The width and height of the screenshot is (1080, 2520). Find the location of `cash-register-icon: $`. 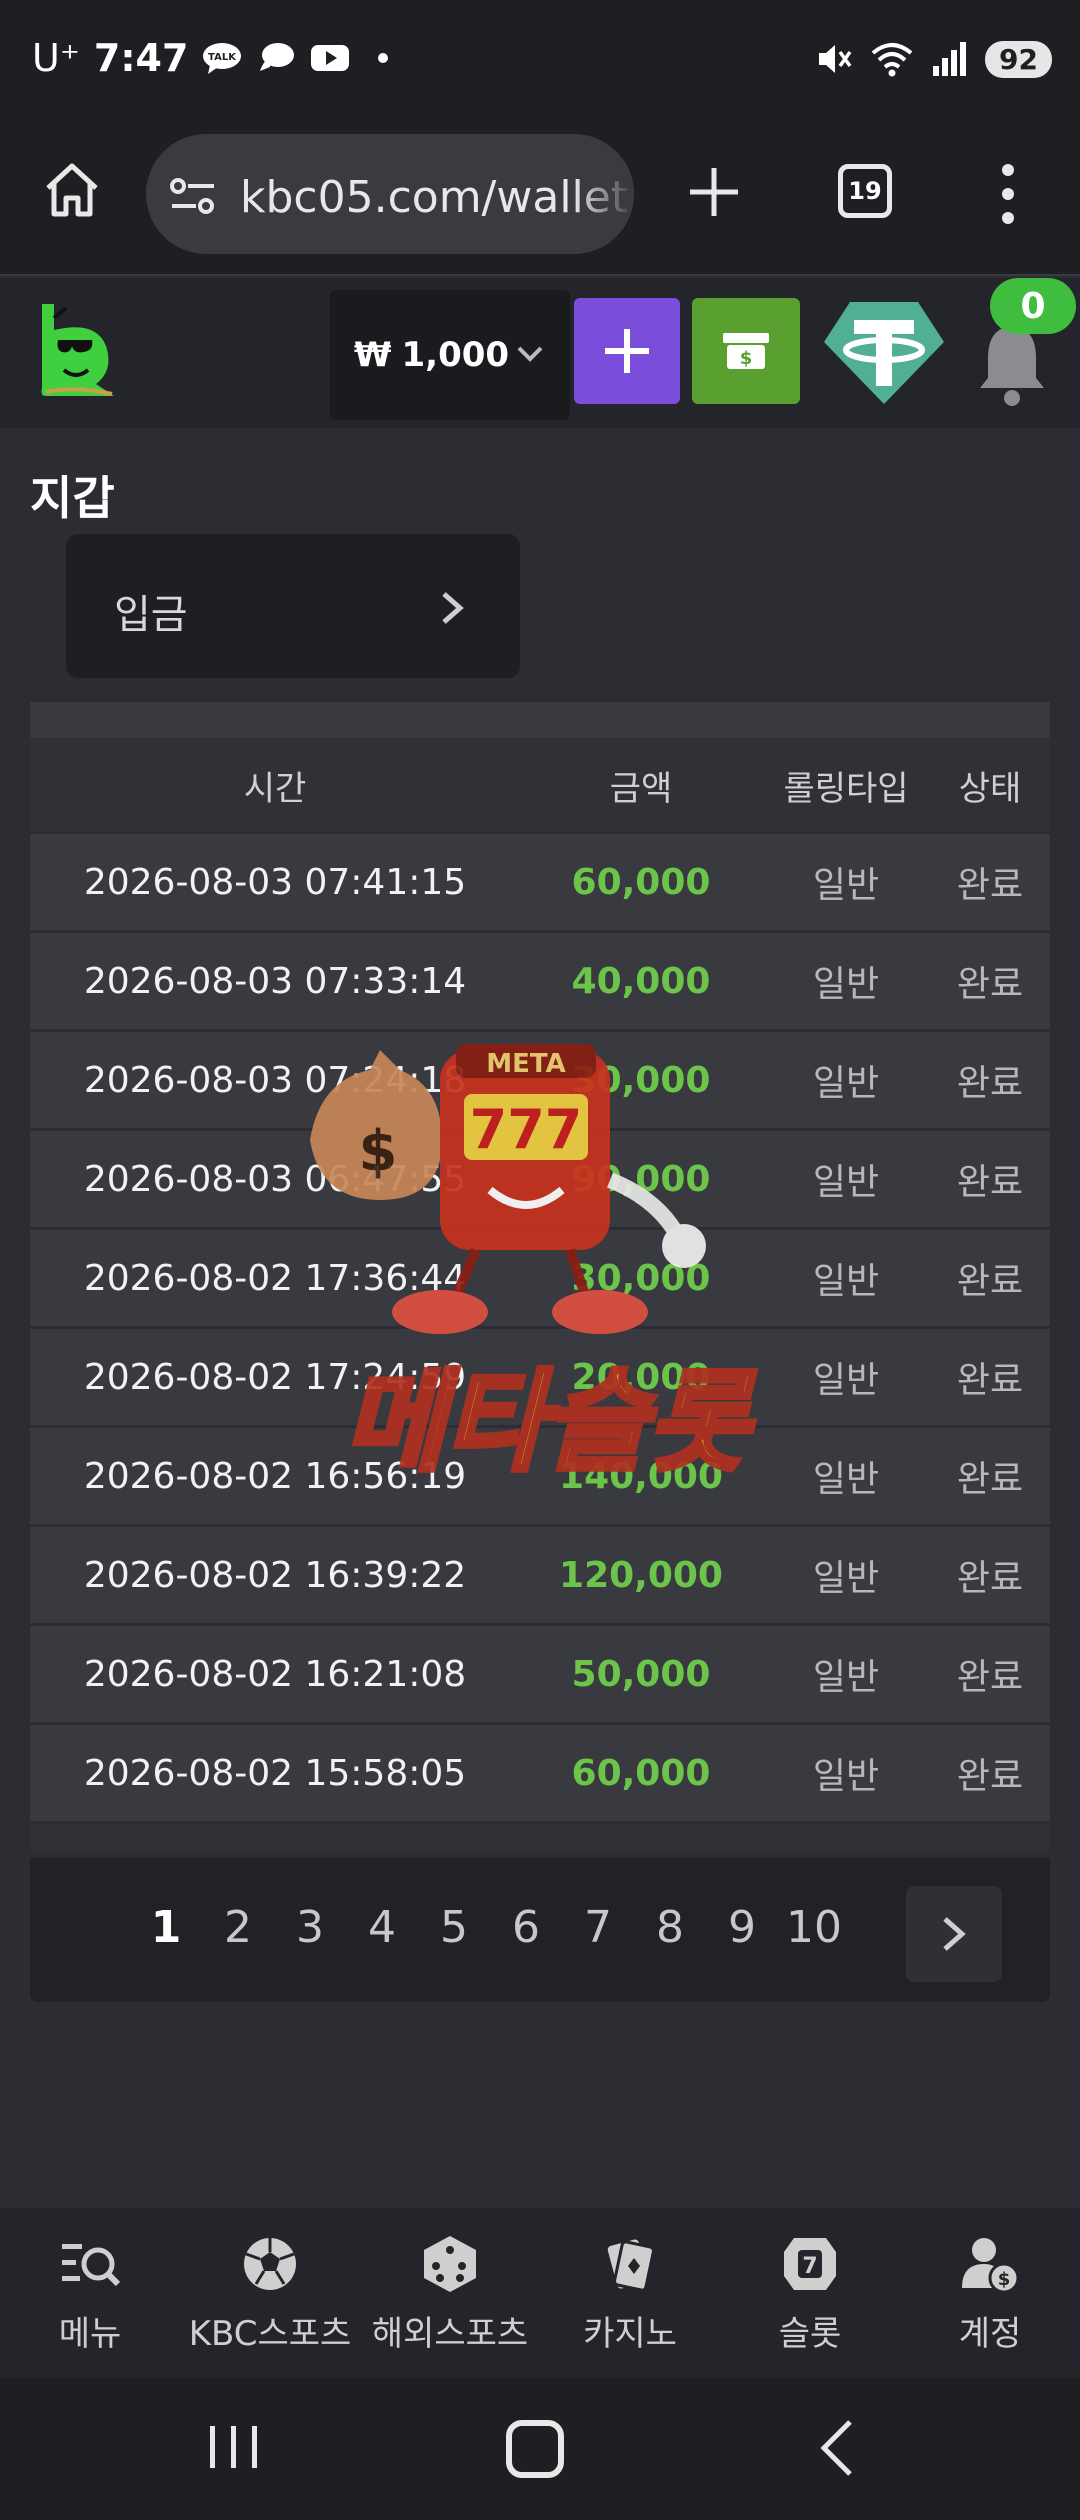

cash-register-icon: $ is located at coordinates (746, 351).